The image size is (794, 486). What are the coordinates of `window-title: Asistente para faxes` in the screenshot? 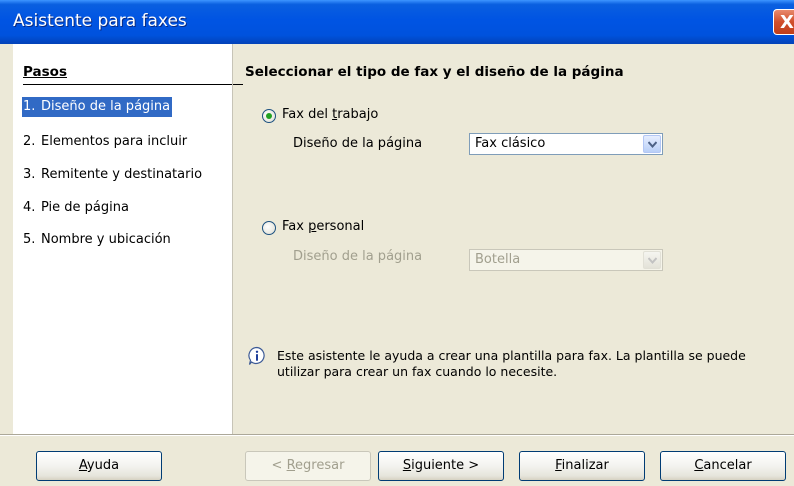 It's located at (100, 21).